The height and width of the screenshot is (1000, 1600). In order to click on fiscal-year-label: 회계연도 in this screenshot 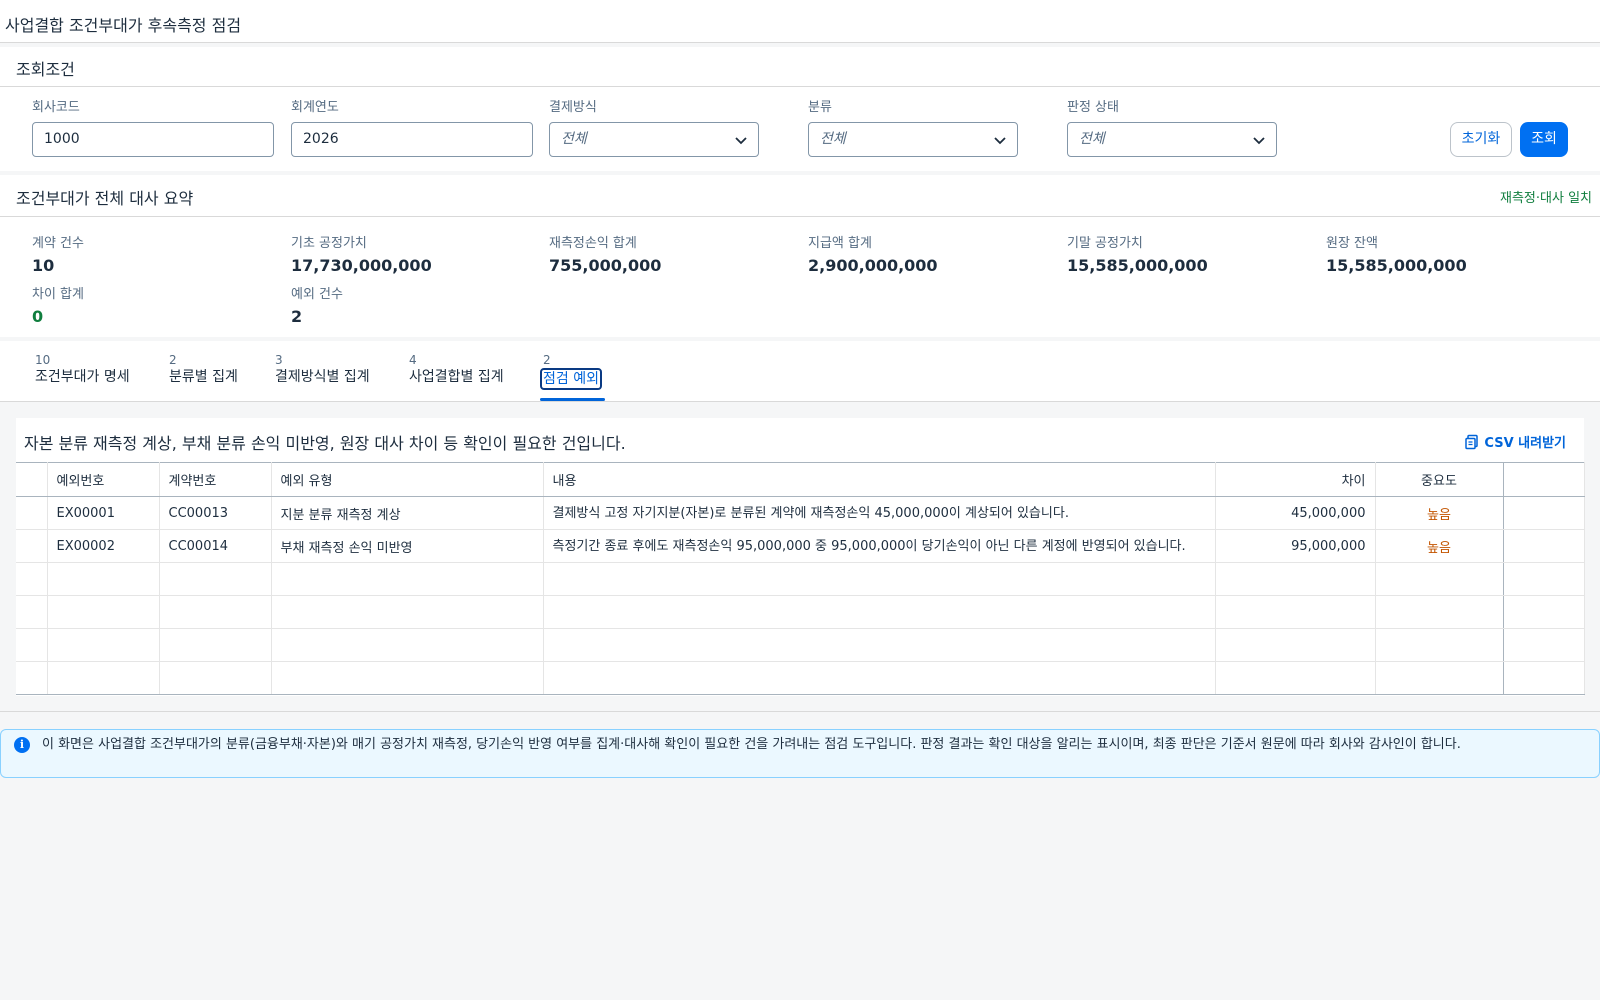, I will do `click(315, 107)`.